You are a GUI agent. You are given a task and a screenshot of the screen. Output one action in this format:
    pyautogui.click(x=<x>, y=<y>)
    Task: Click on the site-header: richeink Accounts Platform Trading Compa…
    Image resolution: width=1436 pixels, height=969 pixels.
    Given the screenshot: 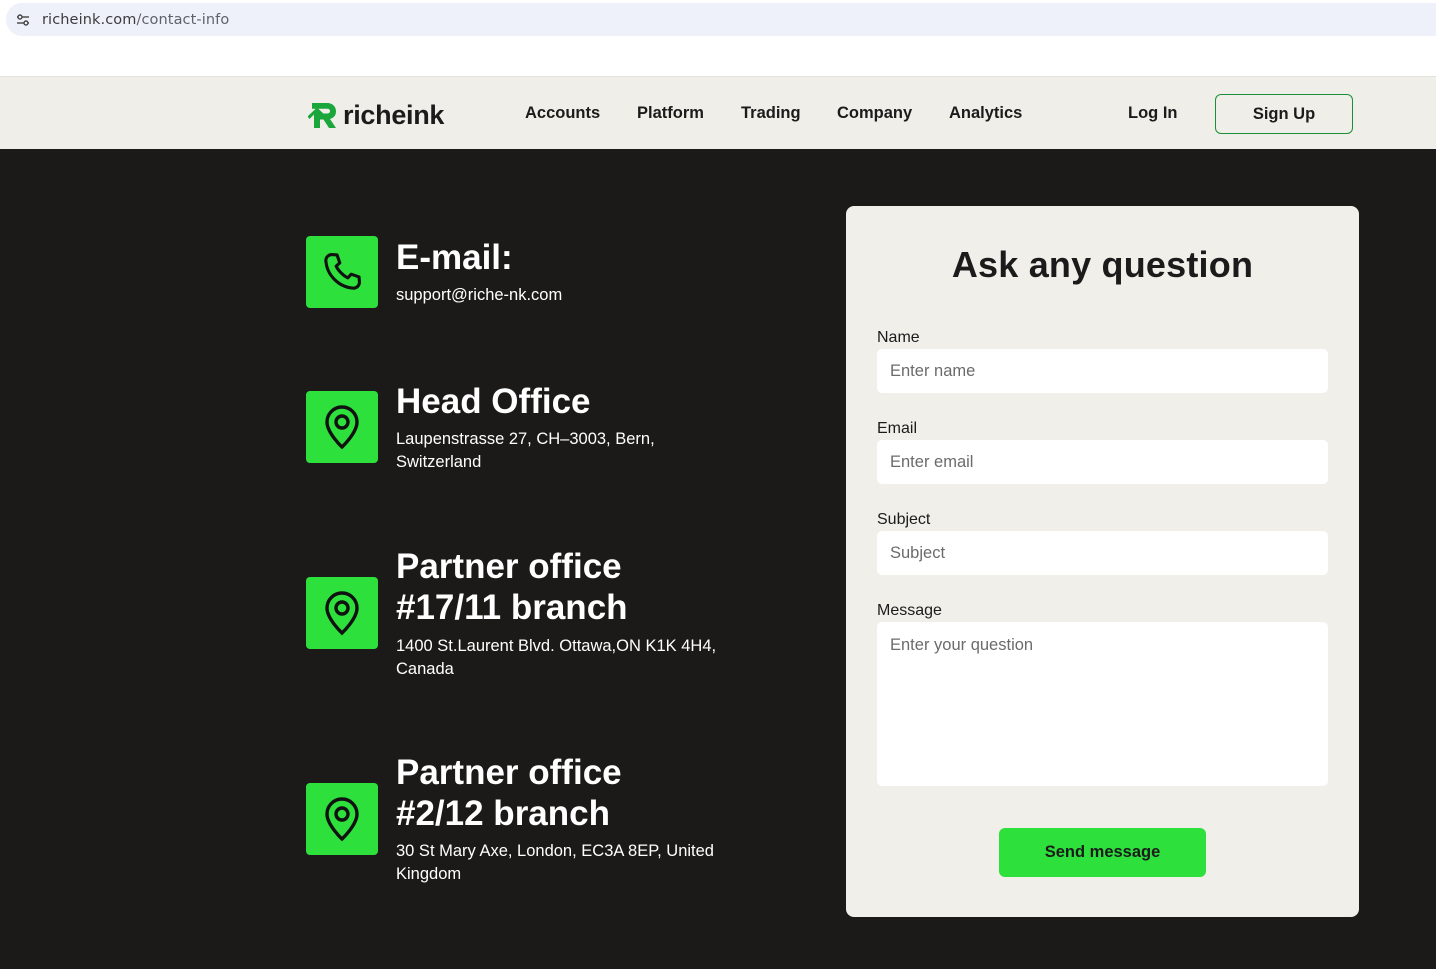 What is the action you would take?
    pyautogui.click(x=718, y=112)
    